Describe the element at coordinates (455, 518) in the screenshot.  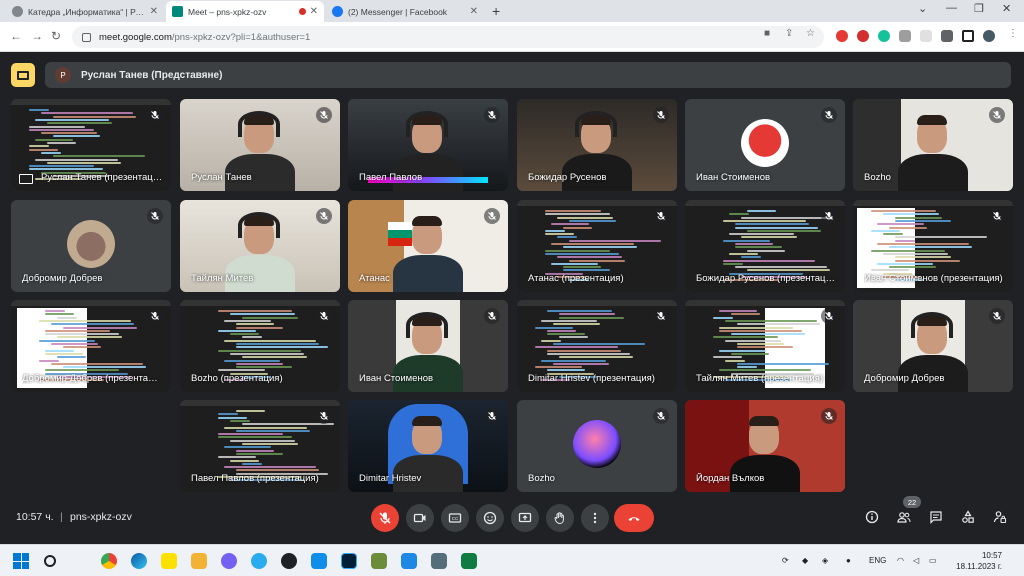
I see `captions-button: CC` at that location.